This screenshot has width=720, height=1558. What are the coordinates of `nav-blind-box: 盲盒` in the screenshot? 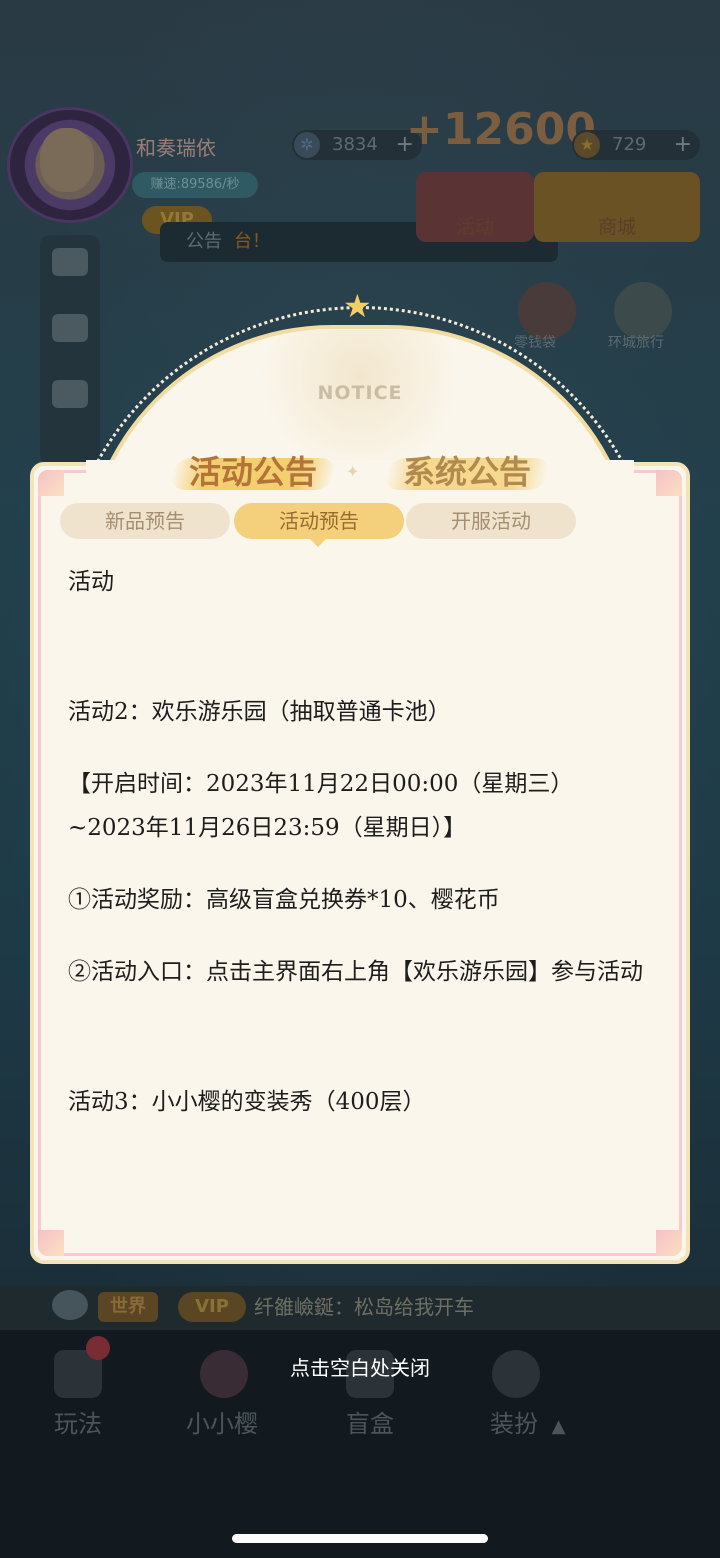 It's located at (370, 1421).